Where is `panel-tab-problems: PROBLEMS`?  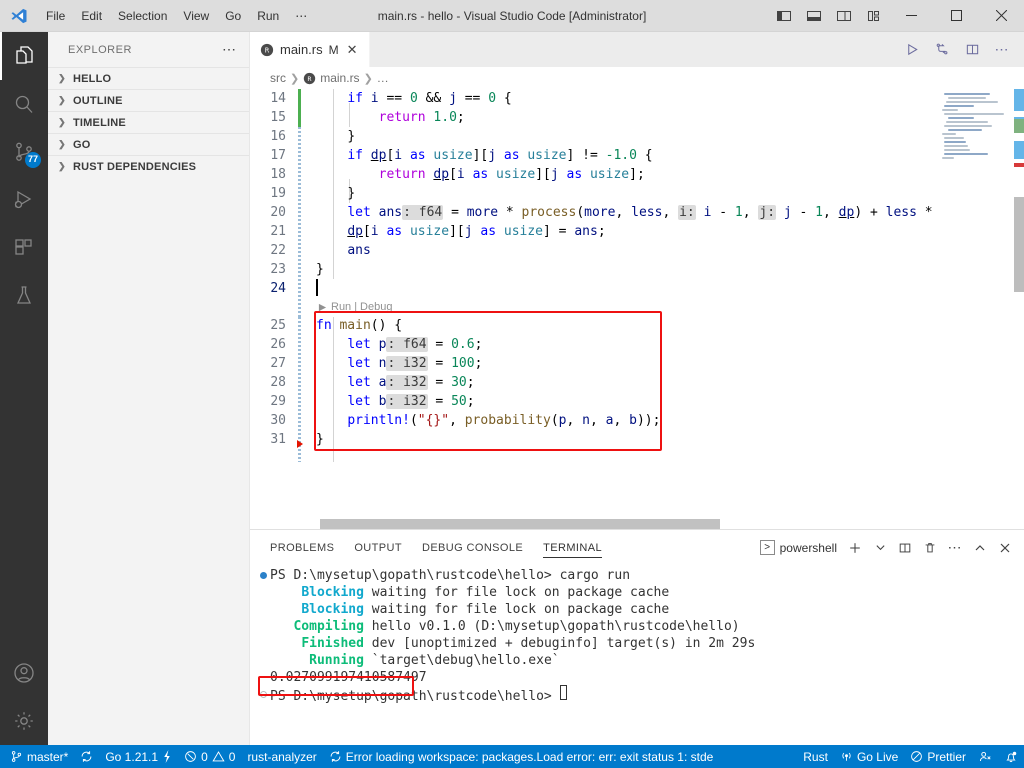 panel-tab-problems: PROBLEMS is located at coordinates (302, 547).